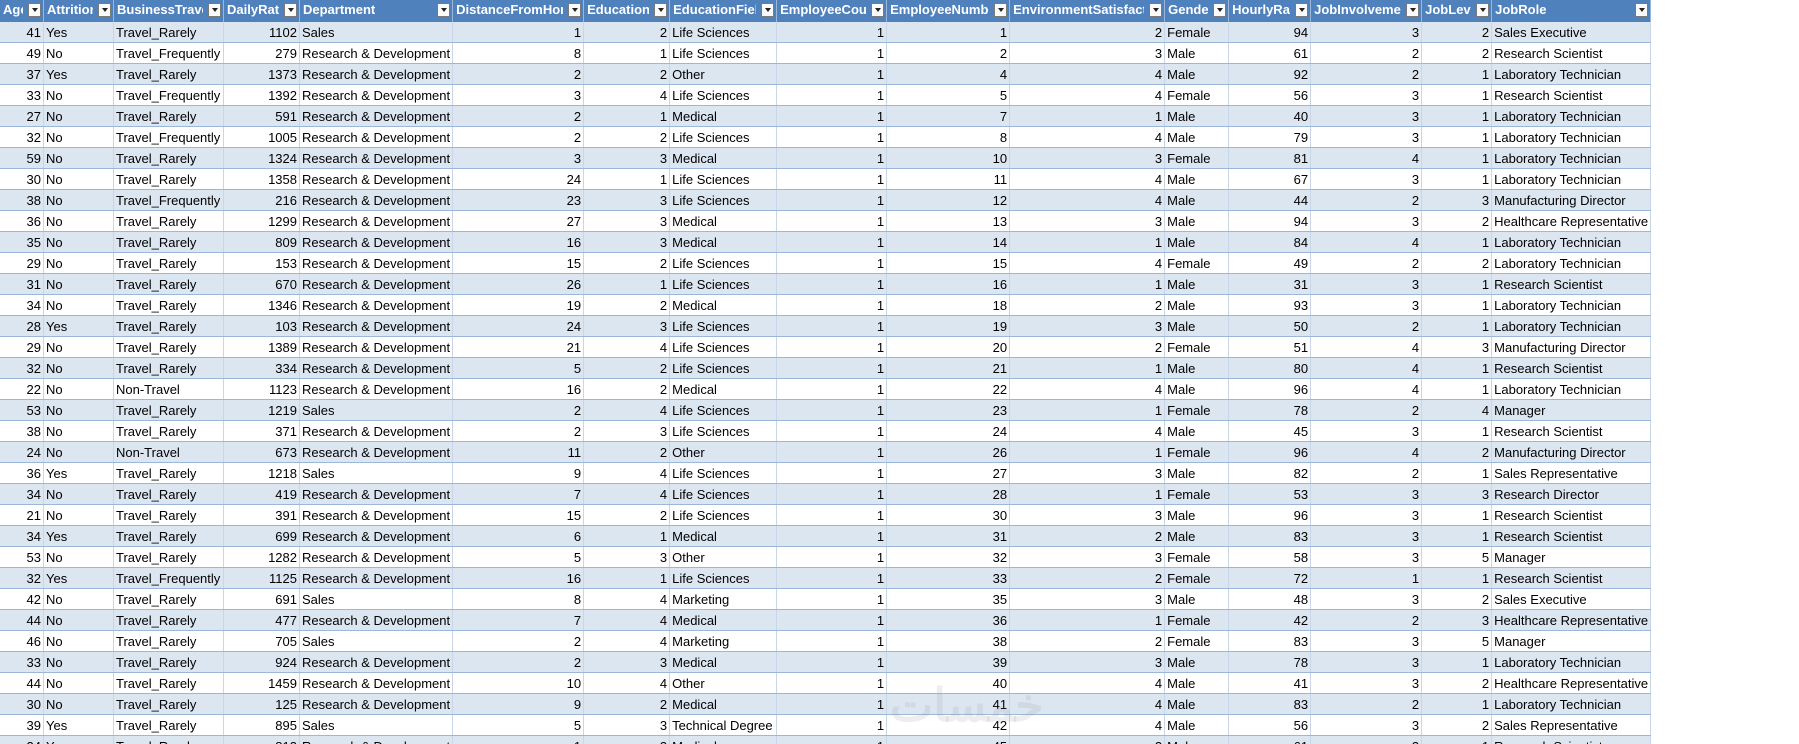 This screenshot has width=1799, height=744. Describe the element at coordinates (261, 179) in the screenshot. I see `cell-daily-rate: 1358` at that location.